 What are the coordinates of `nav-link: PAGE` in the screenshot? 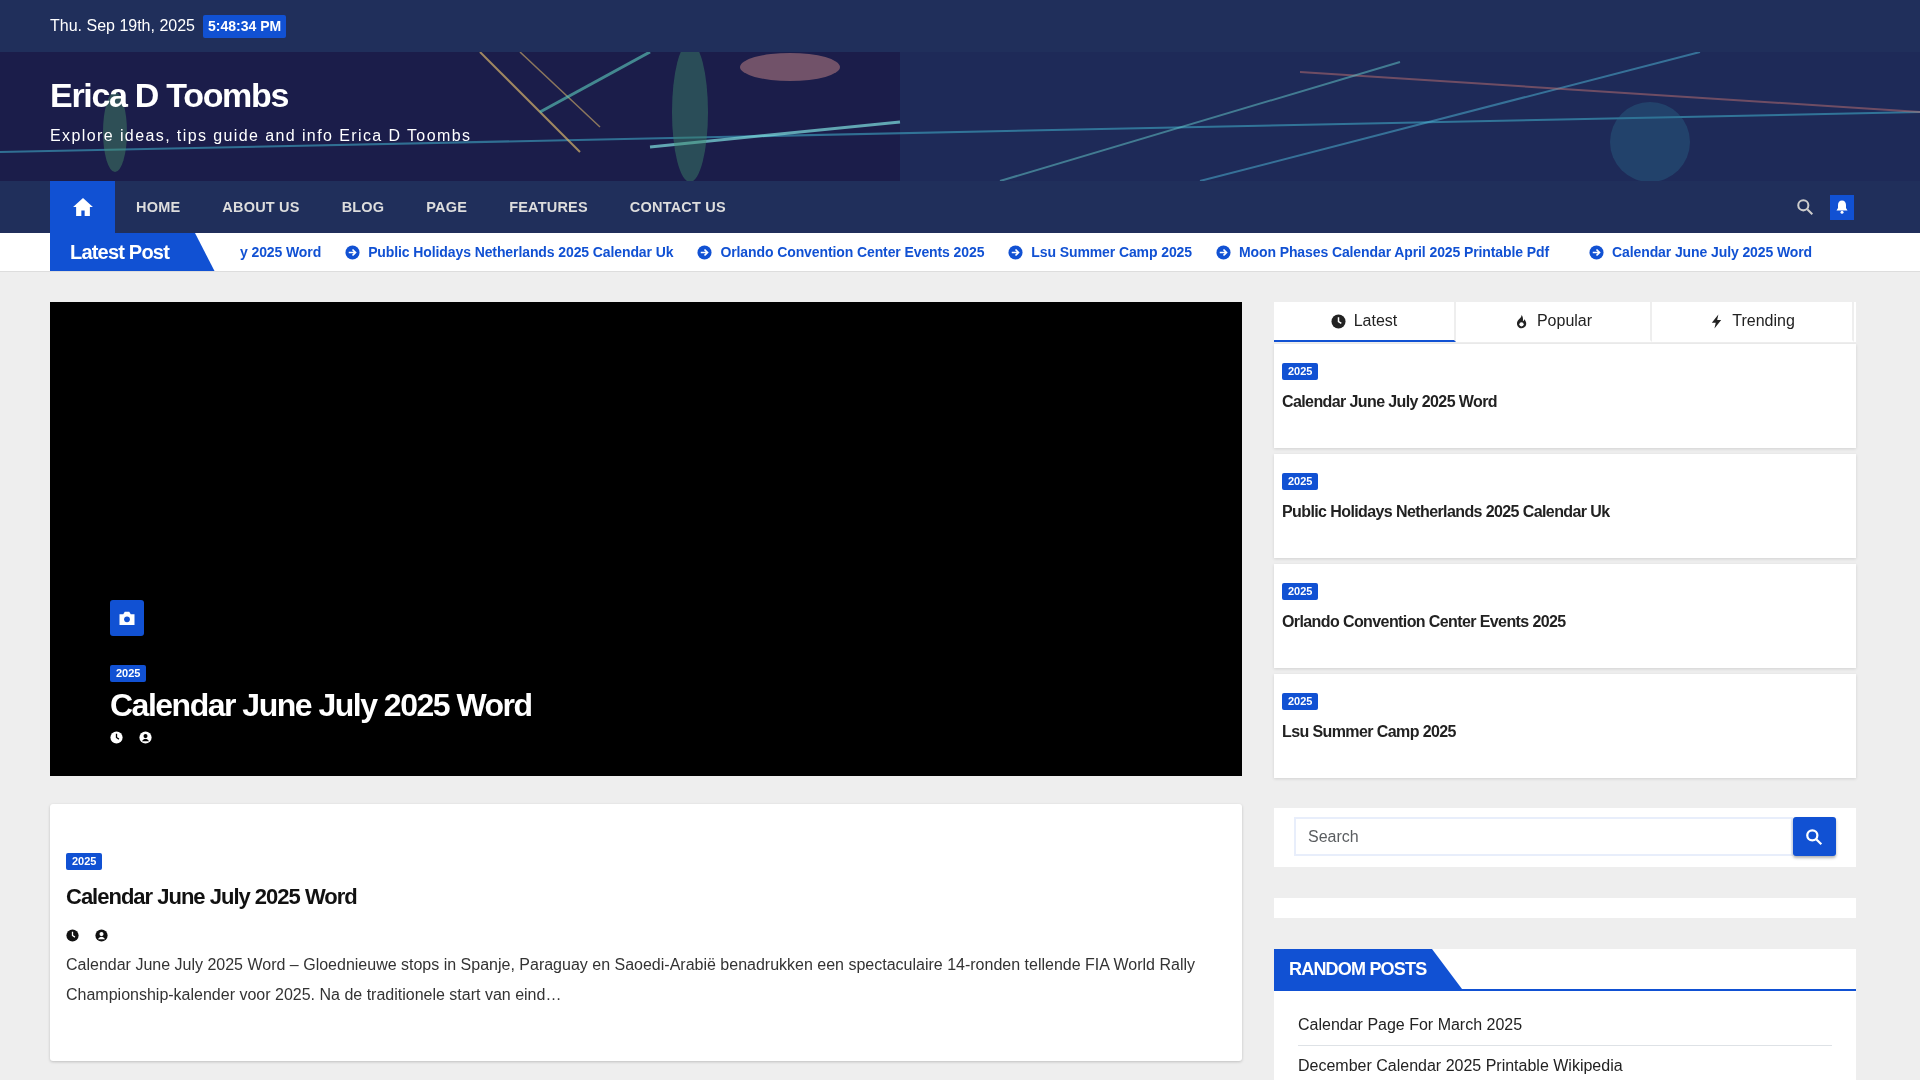 It's located at (447, 207).